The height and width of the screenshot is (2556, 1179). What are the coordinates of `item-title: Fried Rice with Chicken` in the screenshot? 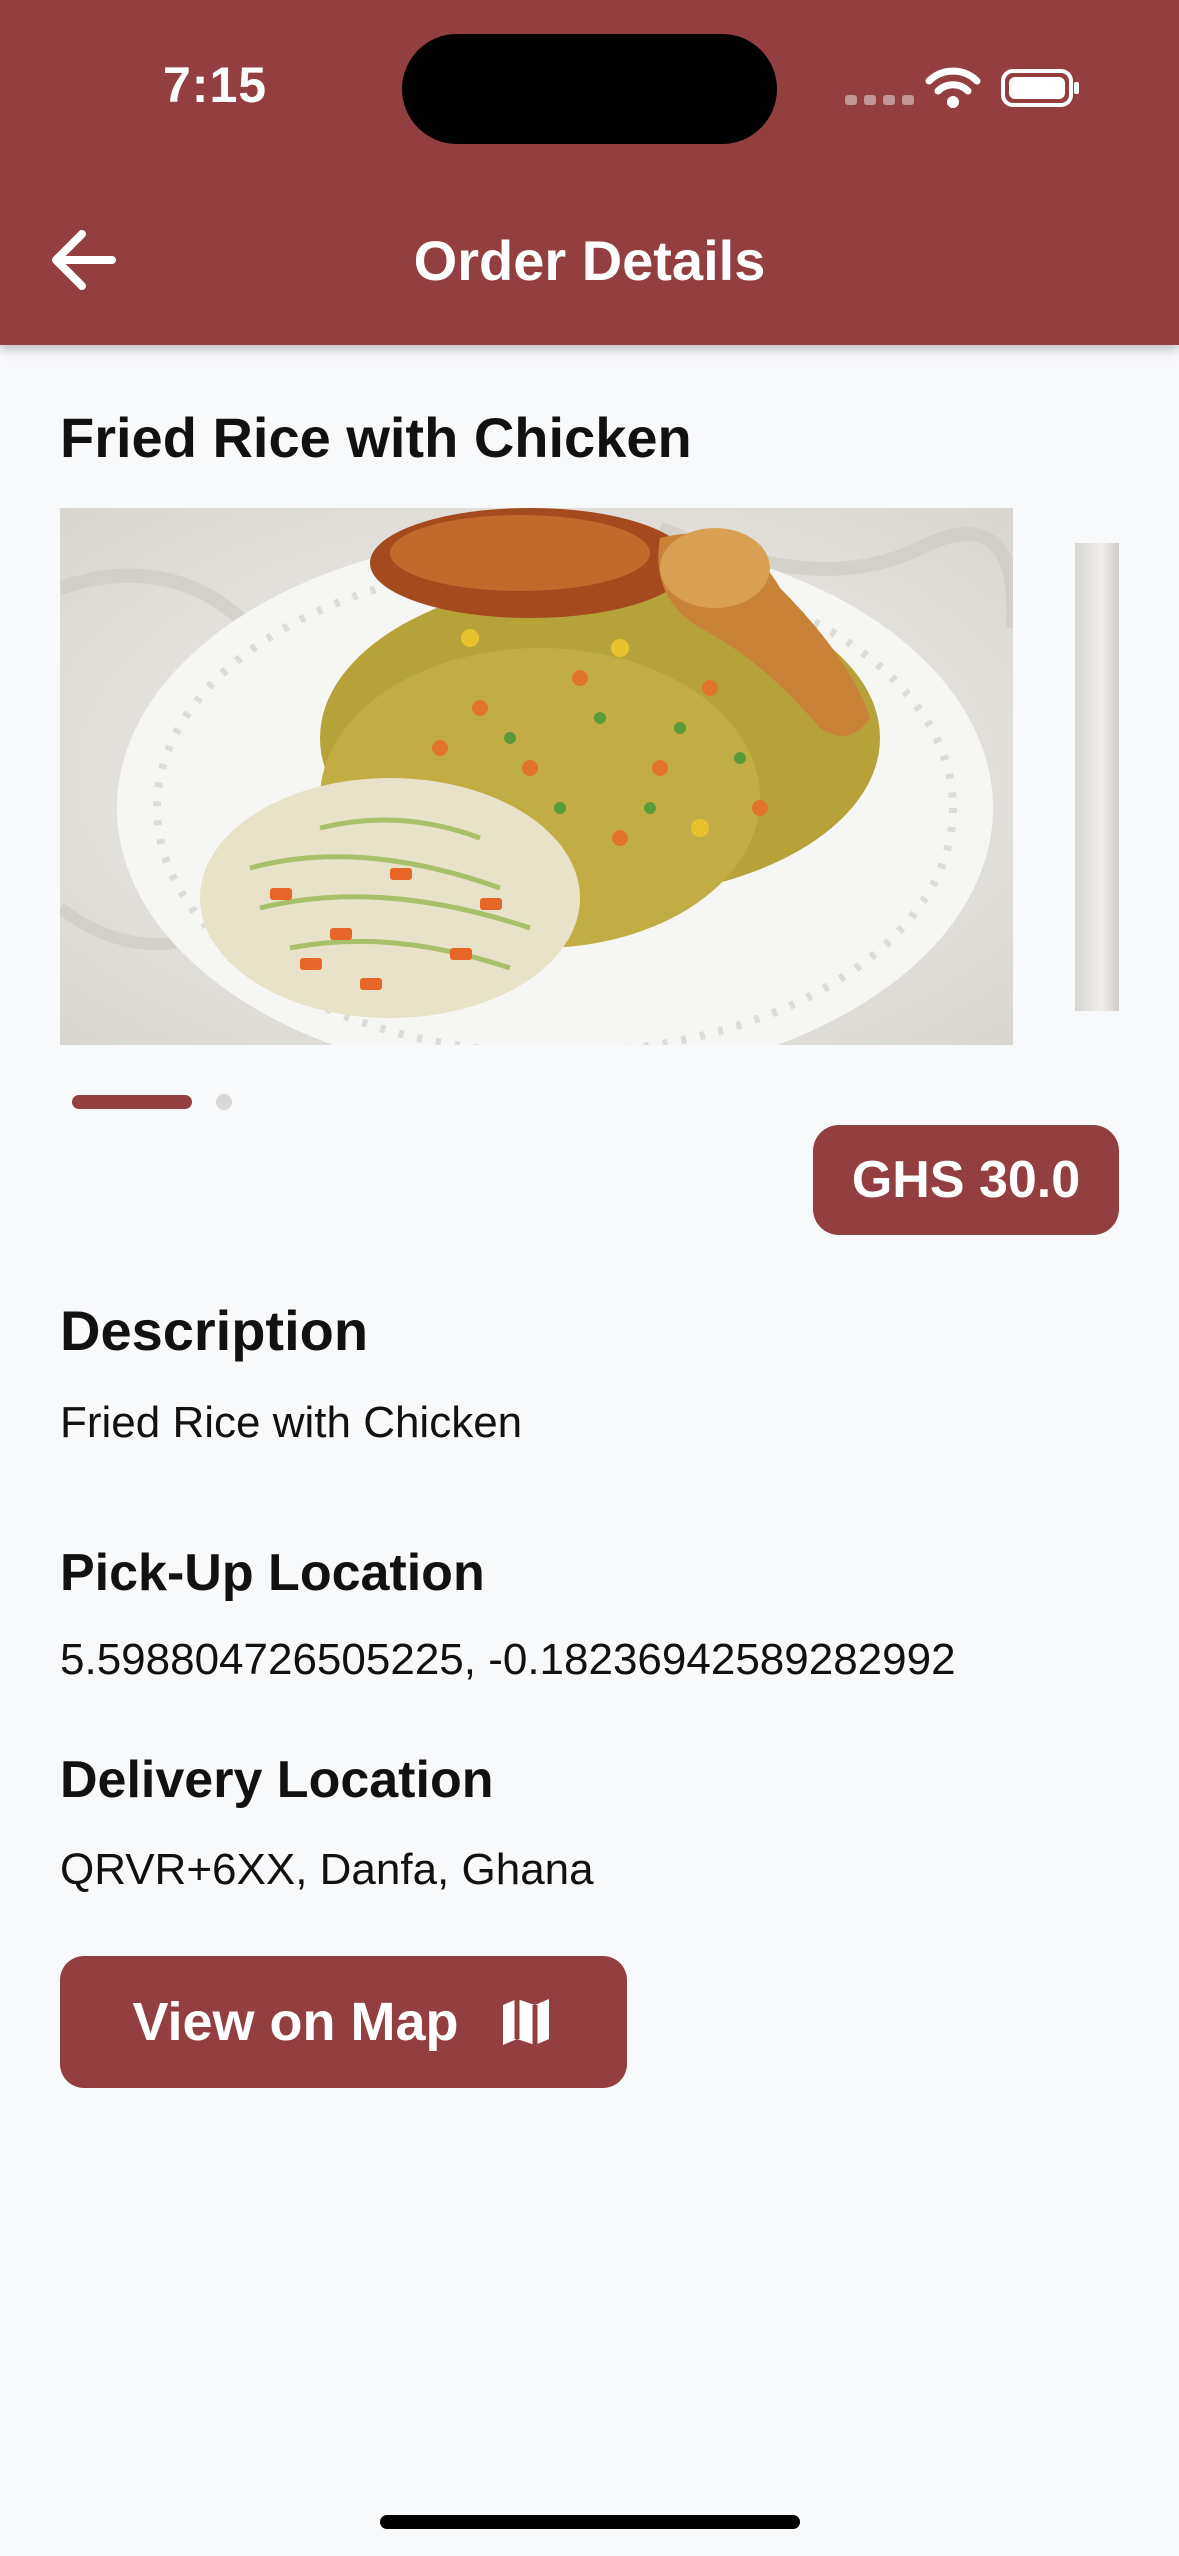 It's located at (376, 437).